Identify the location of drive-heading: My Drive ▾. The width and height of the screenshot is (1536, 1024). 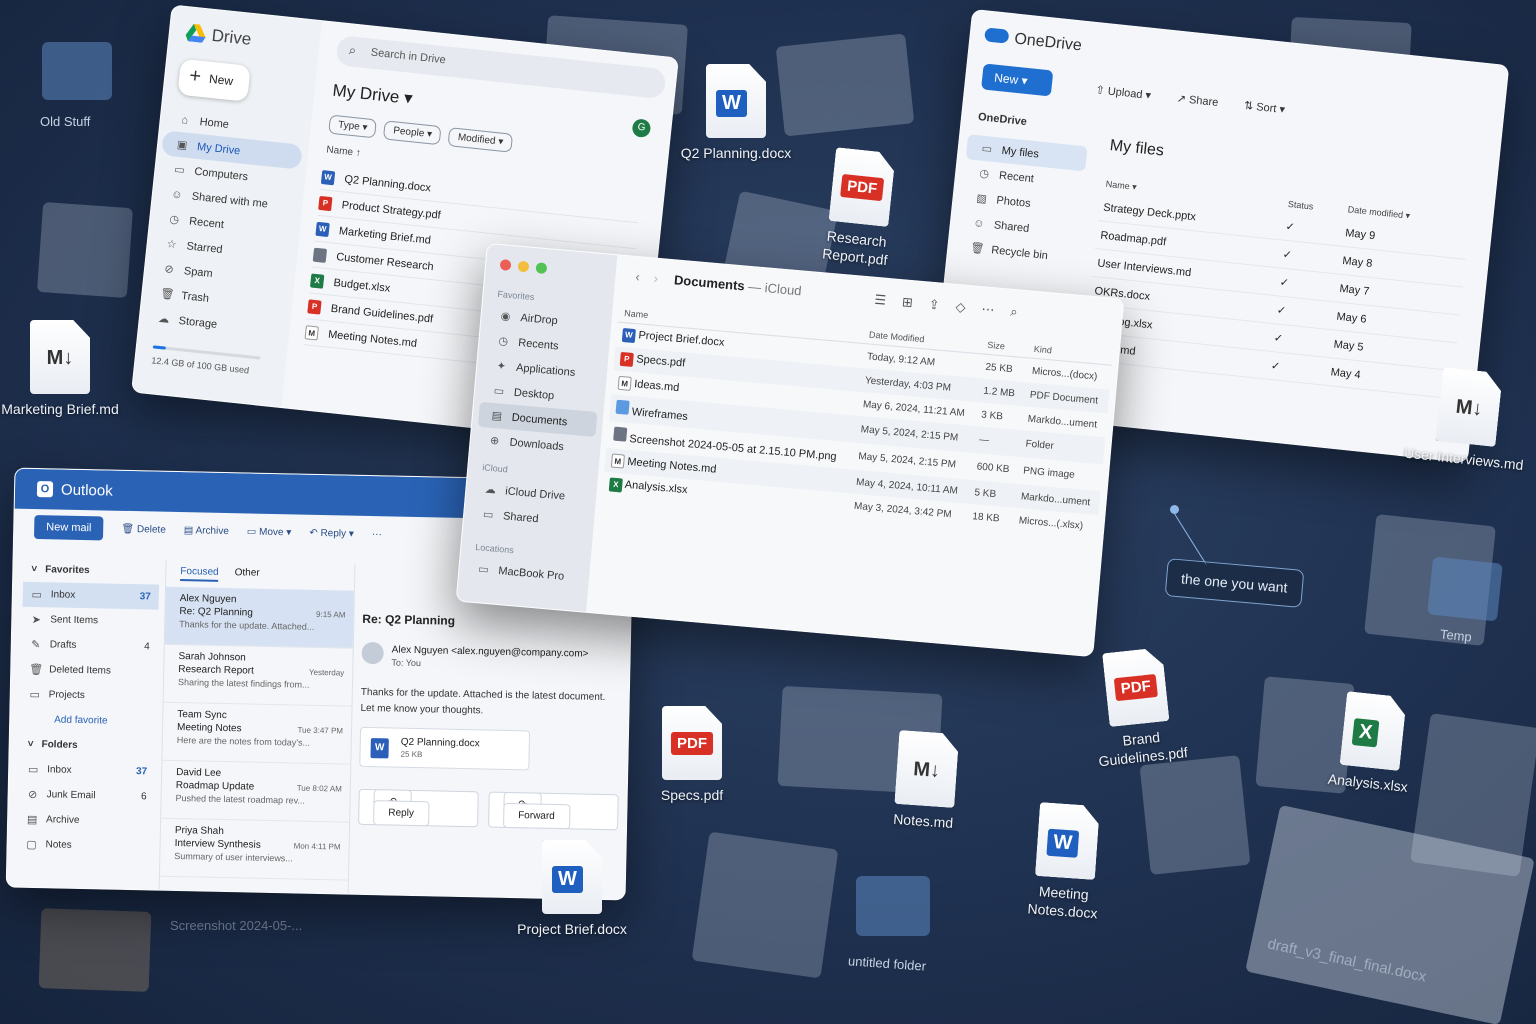
(373, 95).